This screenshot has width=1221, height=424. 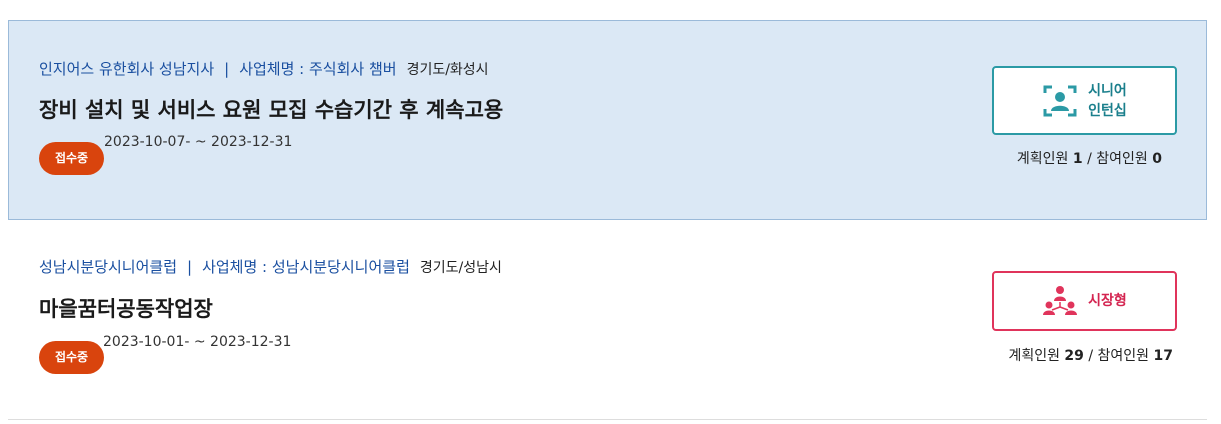 I want to click on region-text: 경기도/화성시, so click(x=447, y=70).